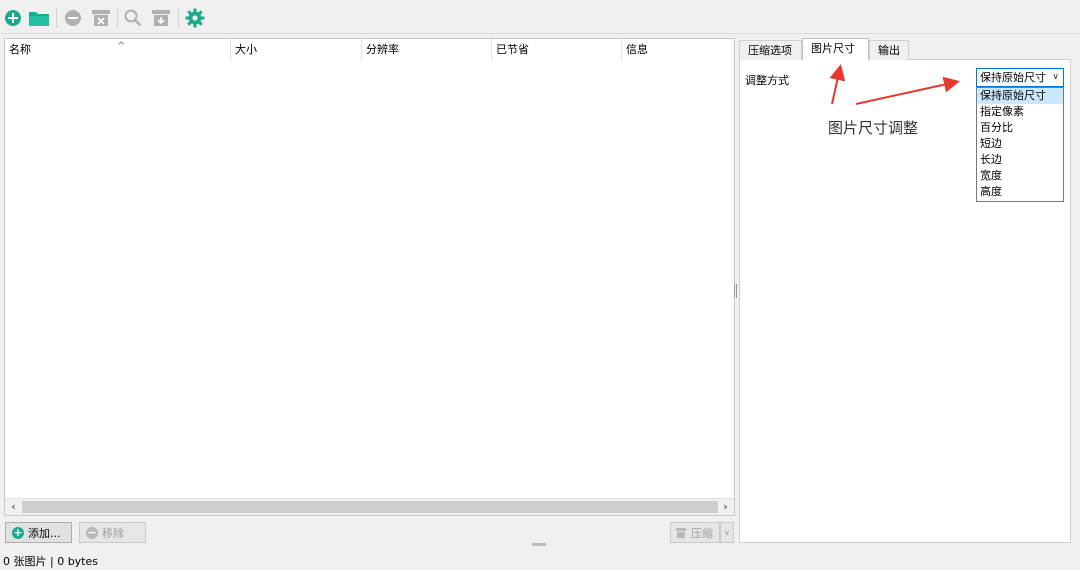  Describe the element at coordinates (557, 50) in the screenshot. I see `column-header-saved: 已节省` at that location.